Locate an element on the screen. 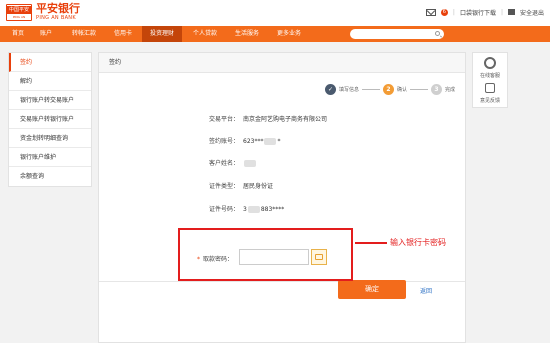 The image size is (550, 343). value-account: 623*** is located at coordinates (253, 141).